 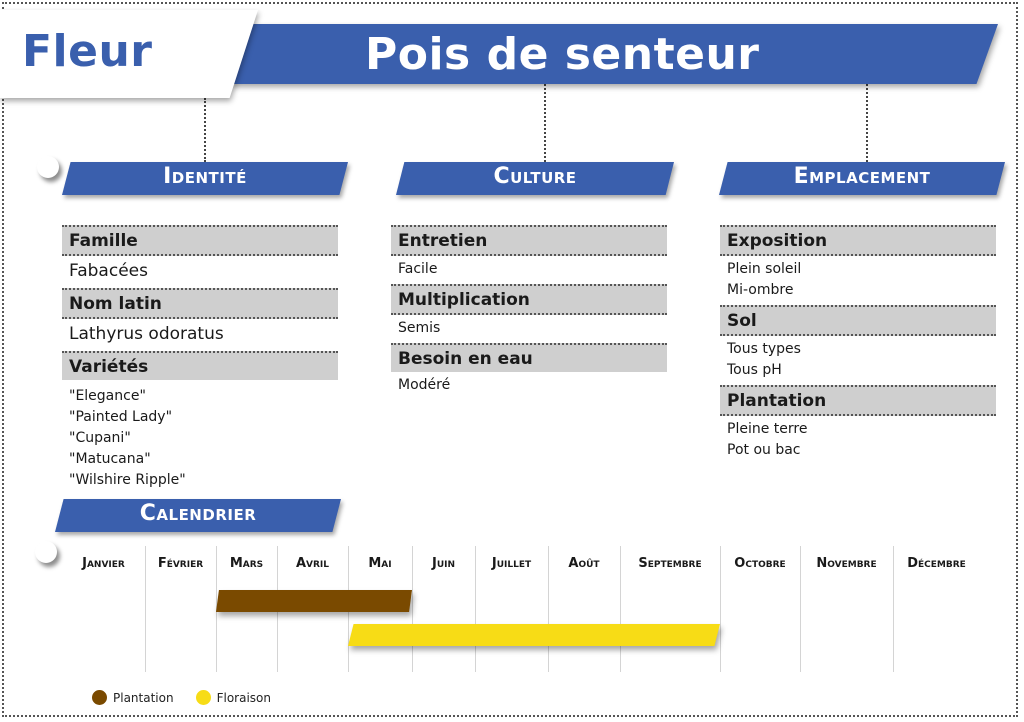 I want to click on variety-item: "Wilshire Ripple", so click(x=127, y=480).